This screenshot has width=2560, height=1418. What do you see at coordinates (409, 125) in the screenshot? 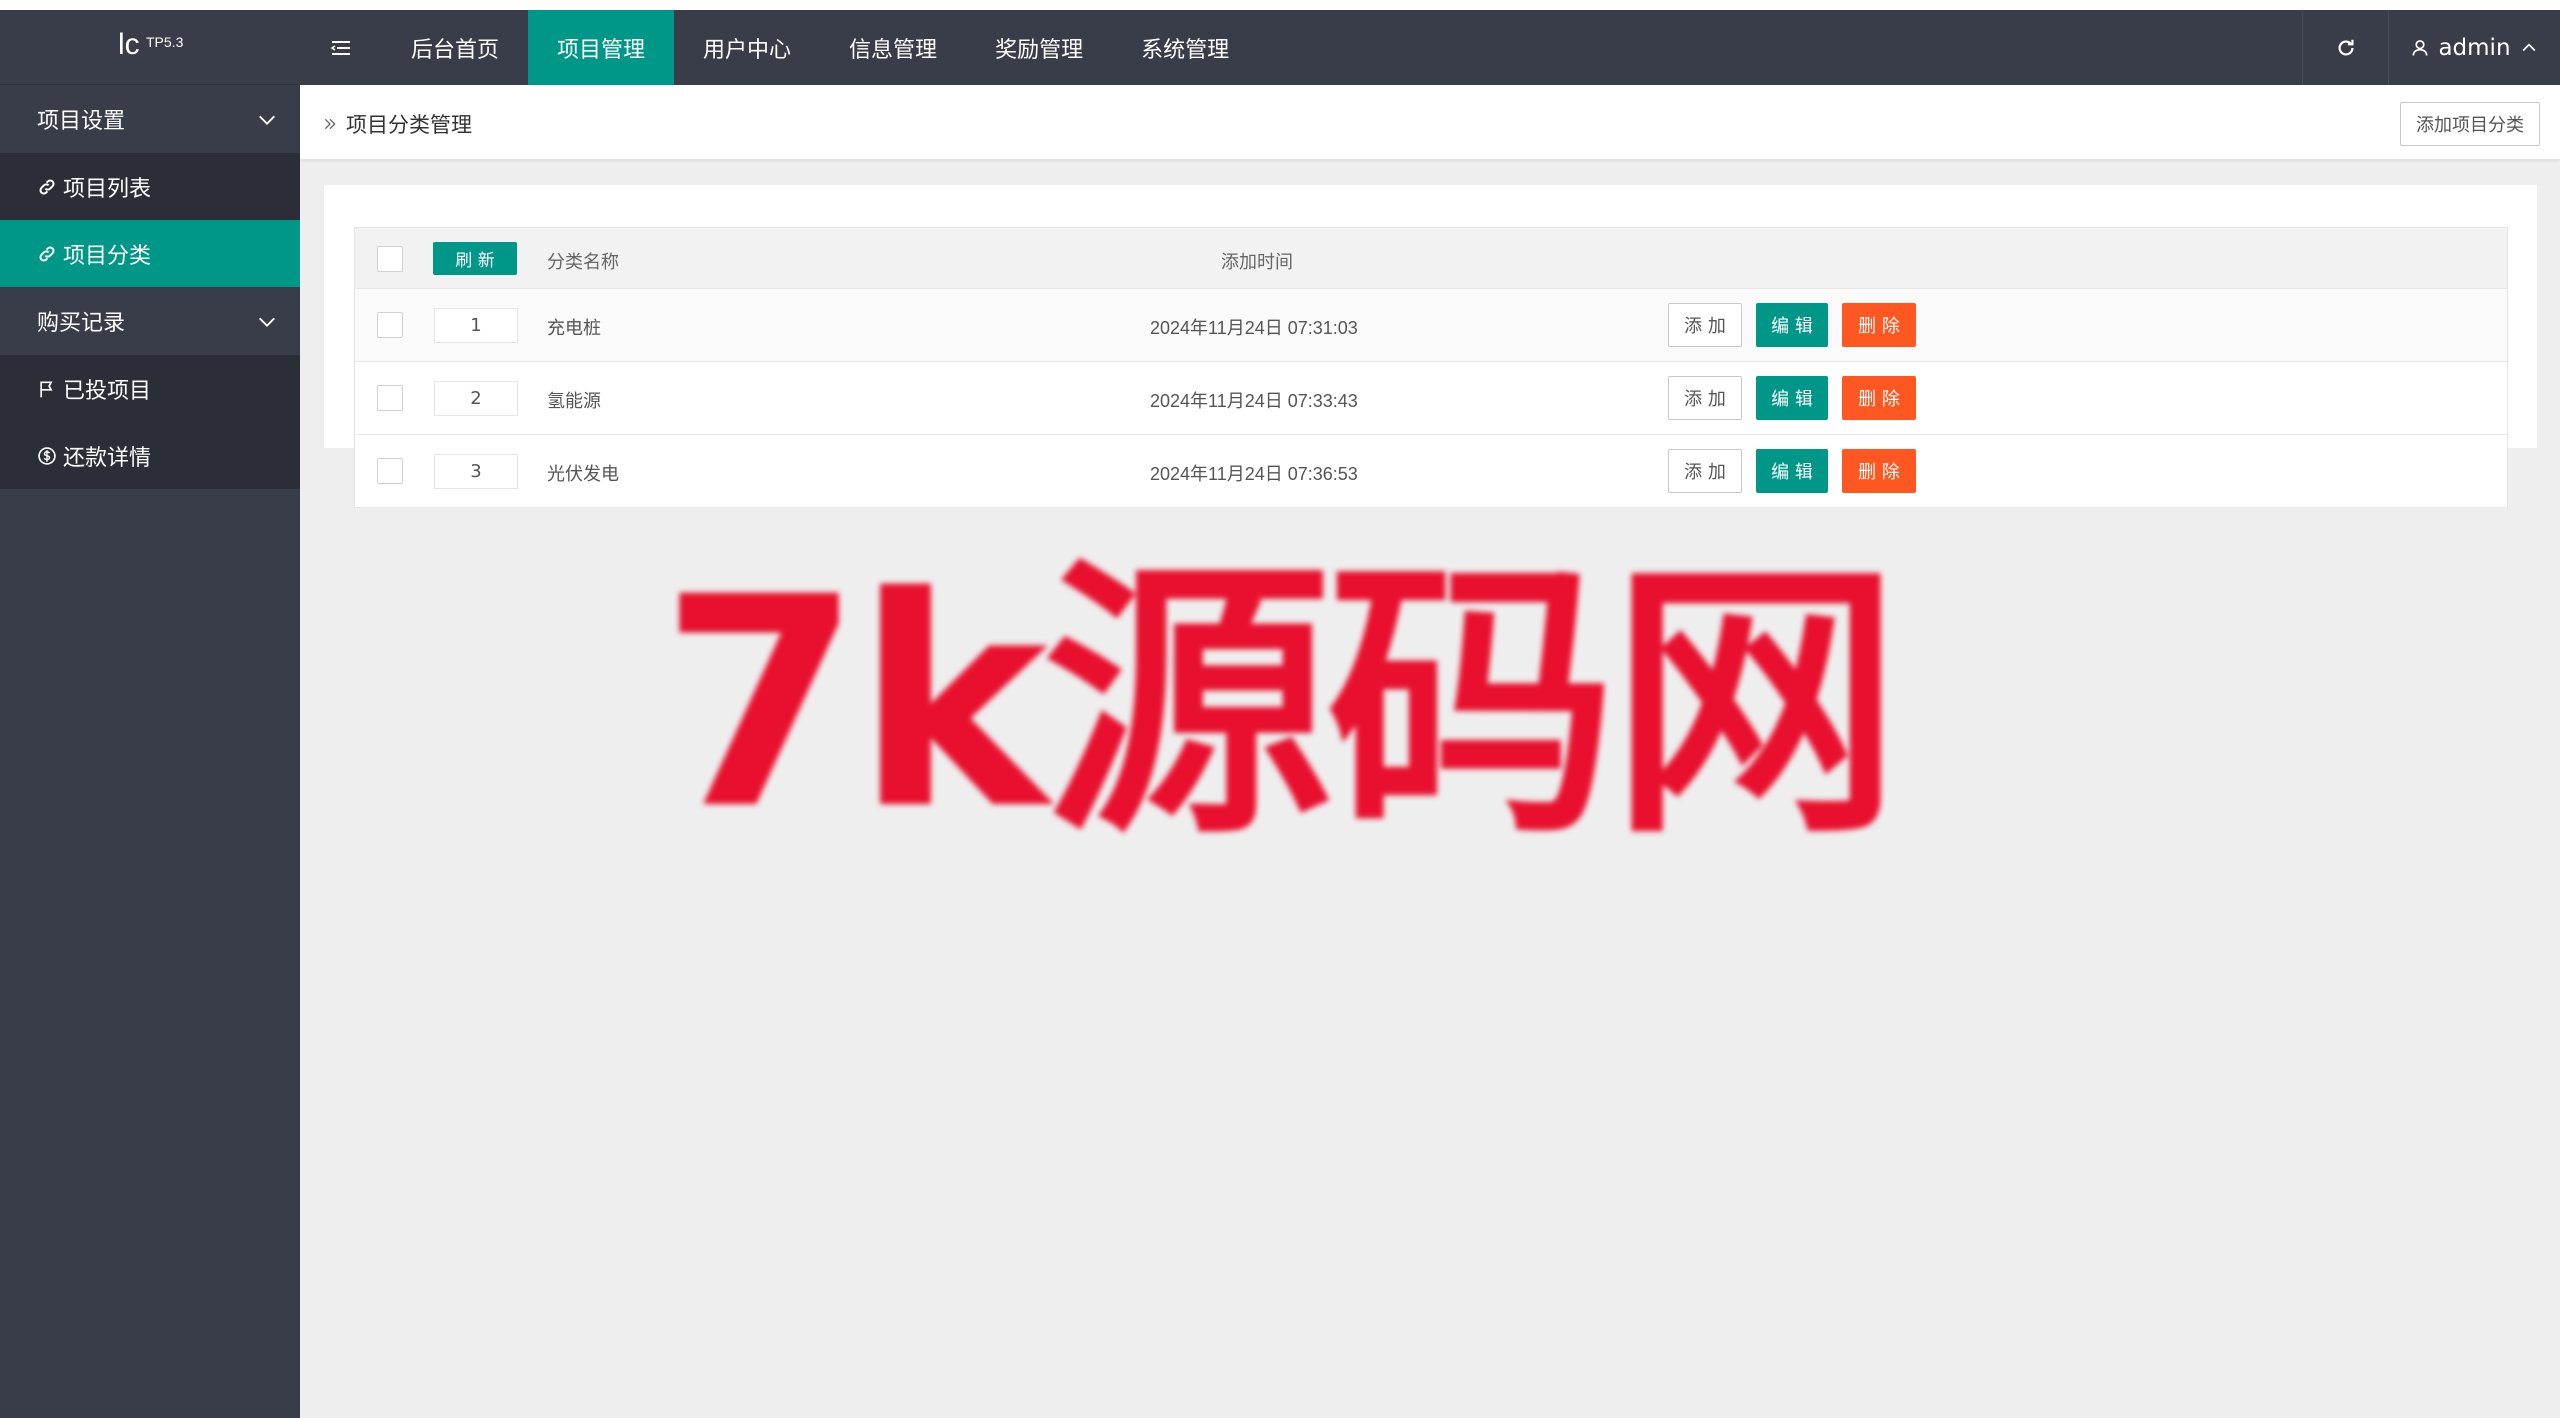
I see `breadcrumb-current: 项目分类管理` at bounding box center [409, 125].